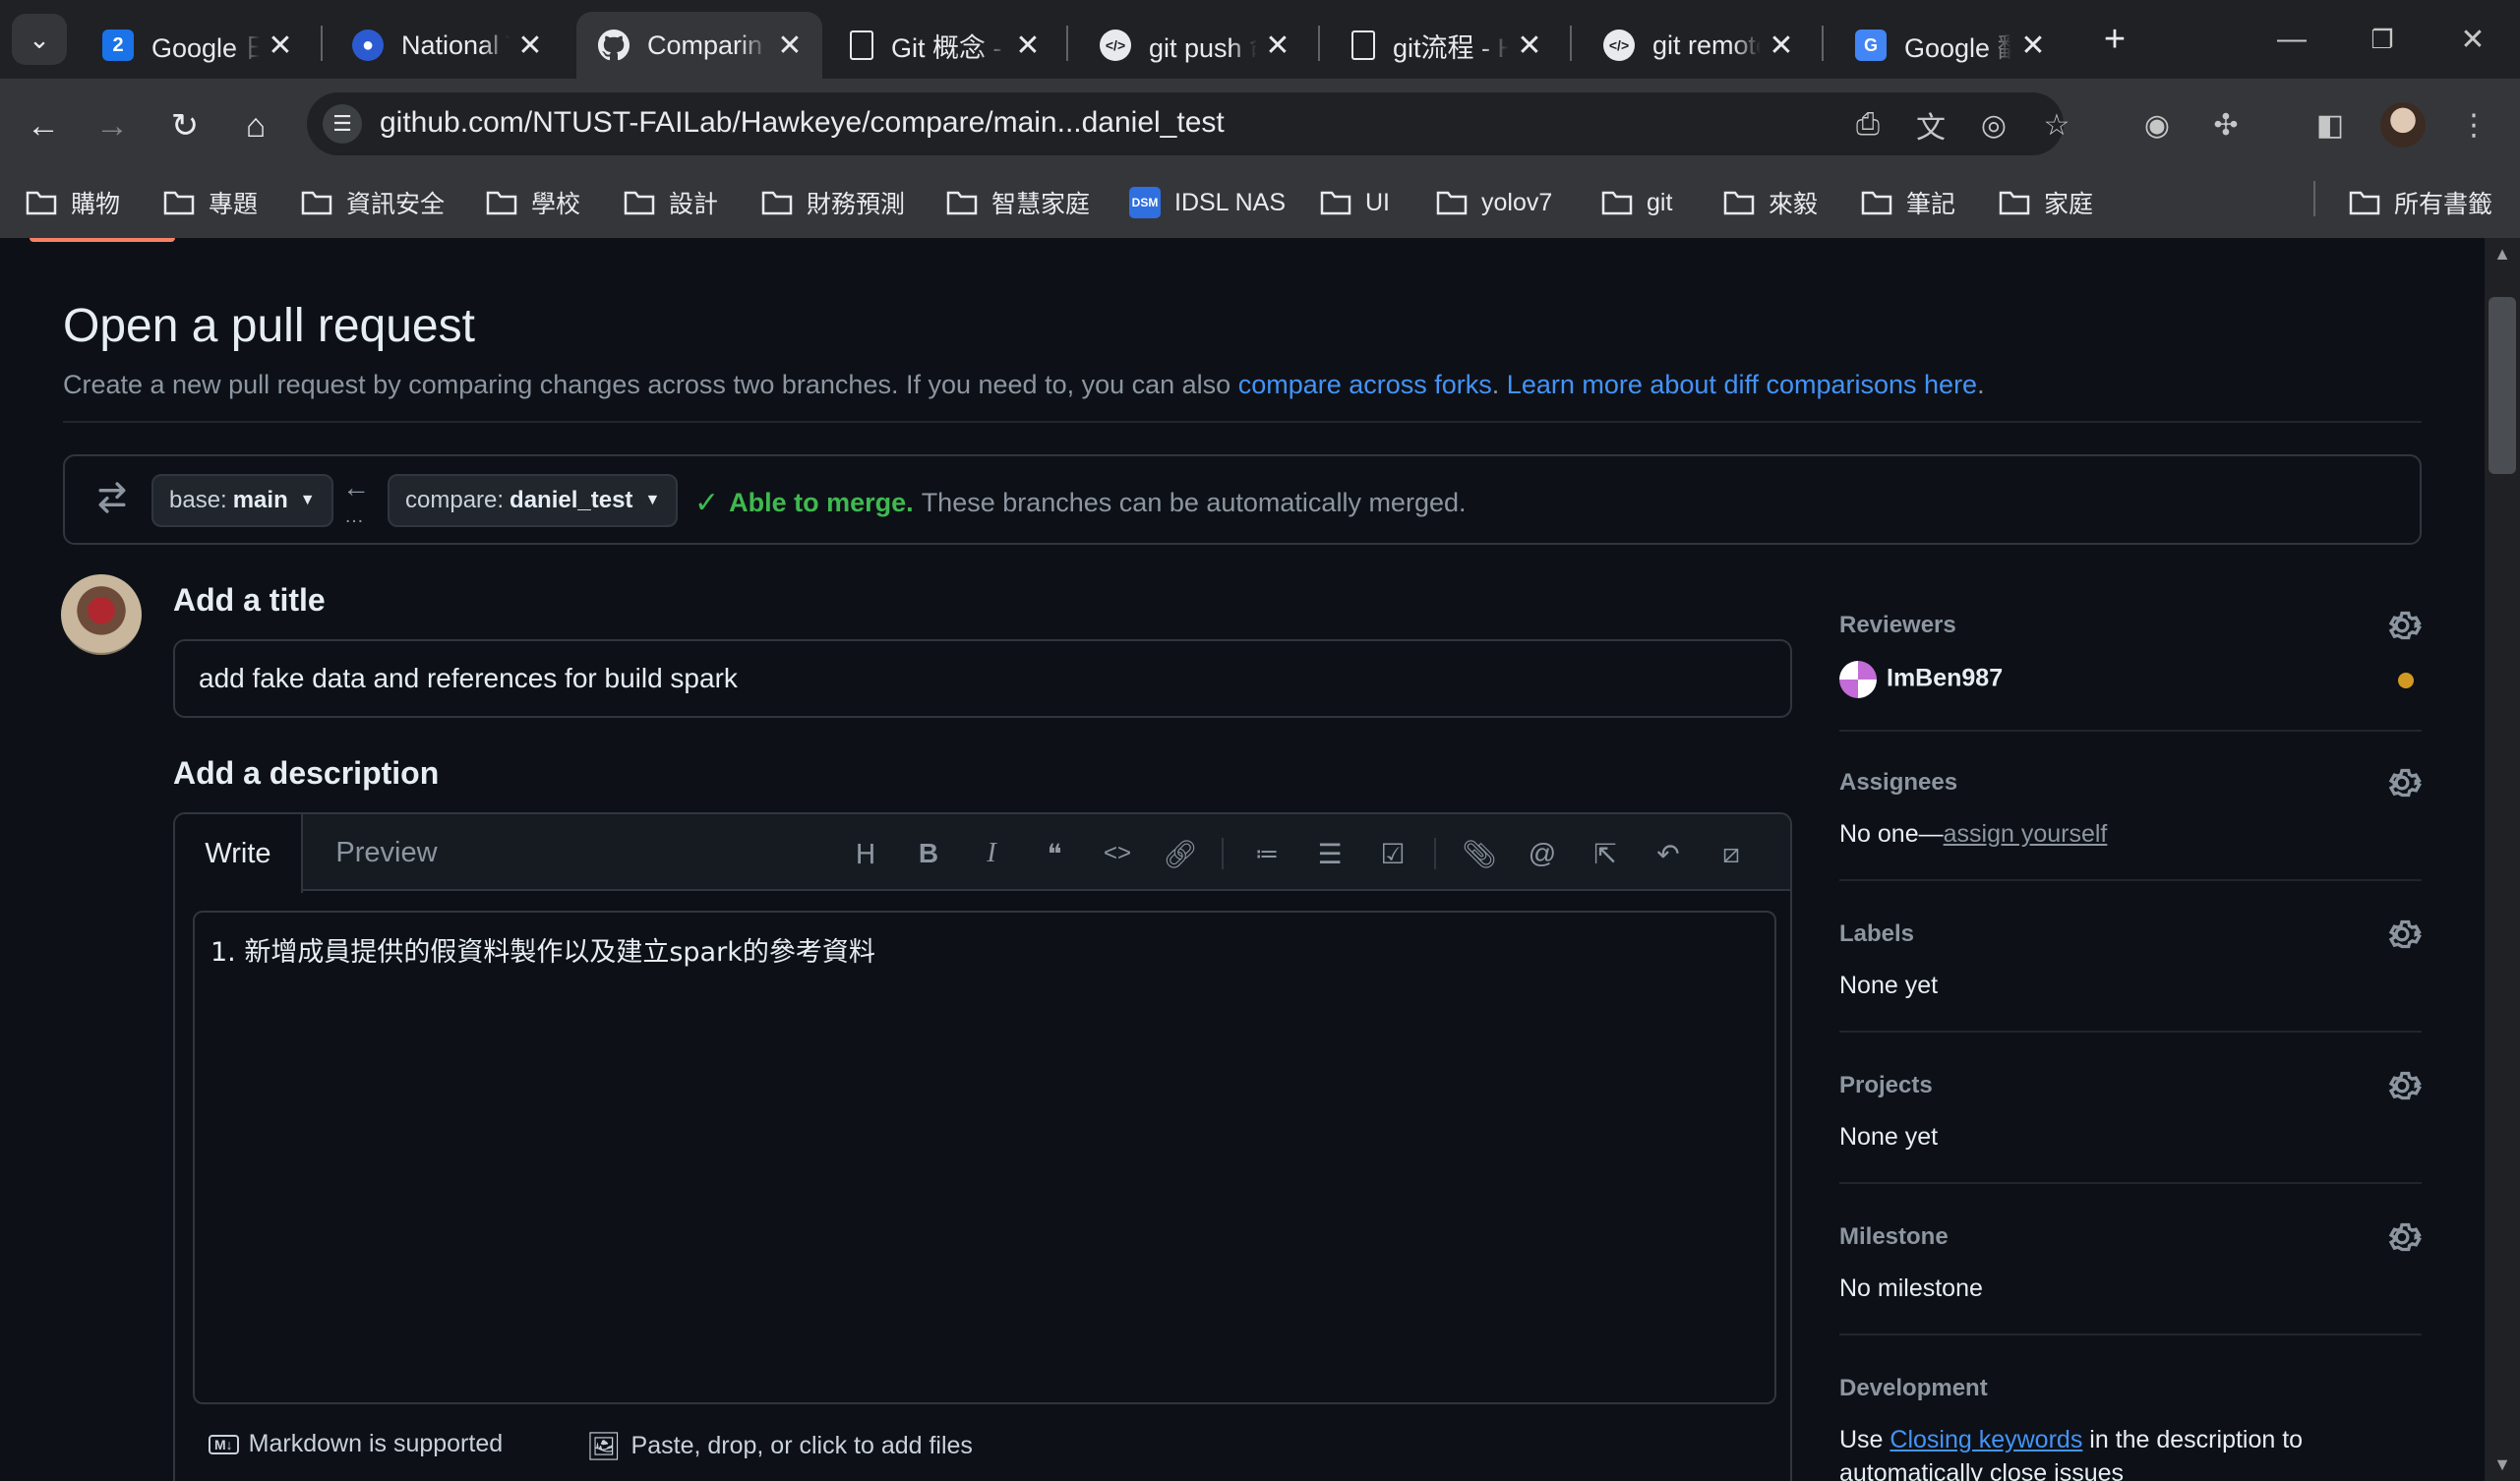 Image resolution: width=2520 pixels, height=1481 pixels. What do you see at coordinates (2157, 125) in the screenshot?
I see `extension-camera-icon: ◉` at bounding box center [2157, 125].